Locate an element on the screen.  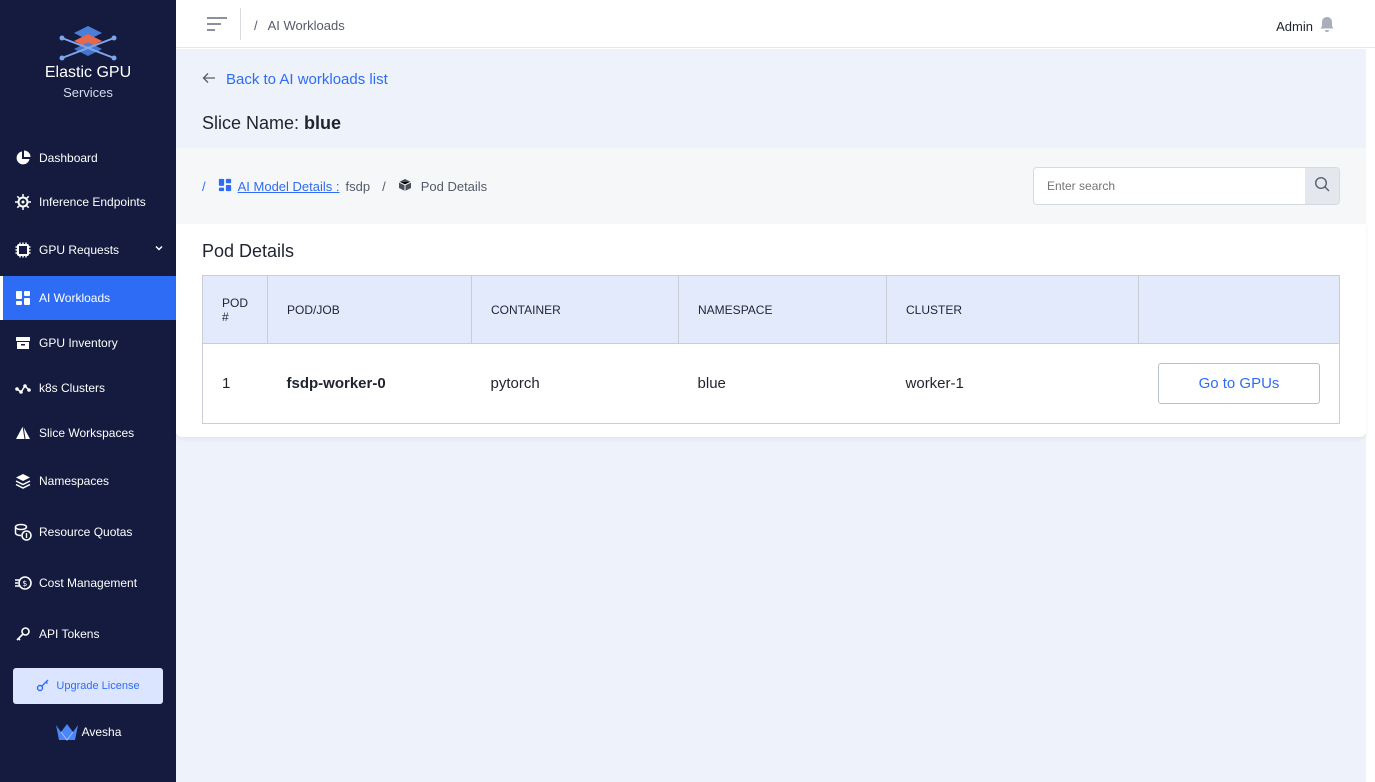
sidebar-item-label: AI Workloads is located at coordinates (75, 298).